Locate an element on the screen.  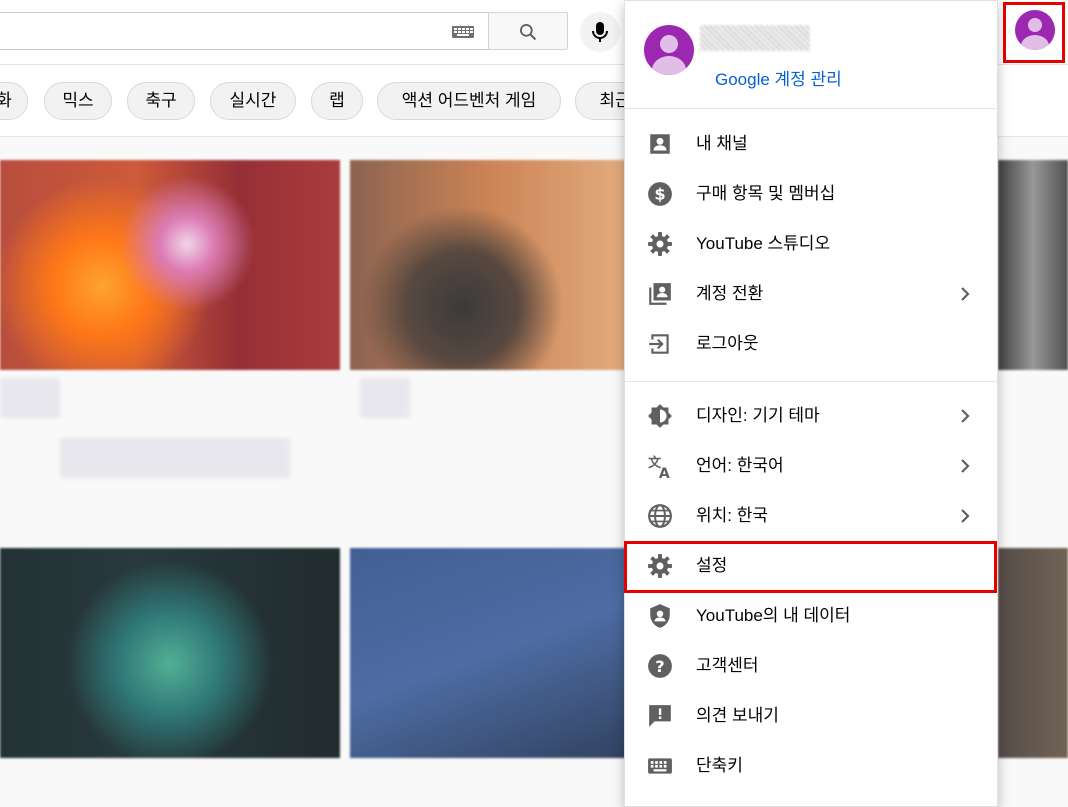
search-input is located at coordinates (244, 31).